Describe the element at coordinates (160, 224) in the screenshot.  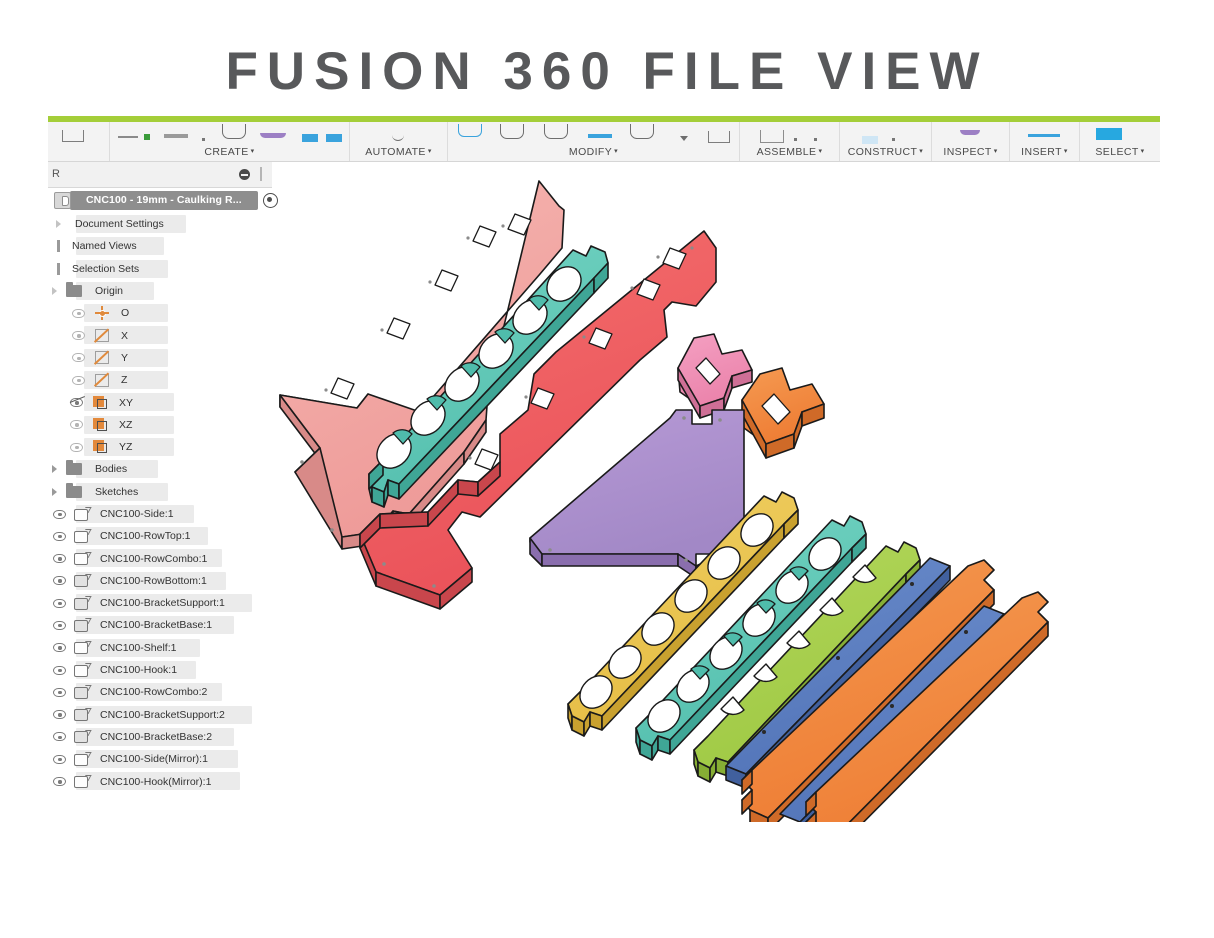
I see `tree-row-document-settings: Document Settings` at that location.